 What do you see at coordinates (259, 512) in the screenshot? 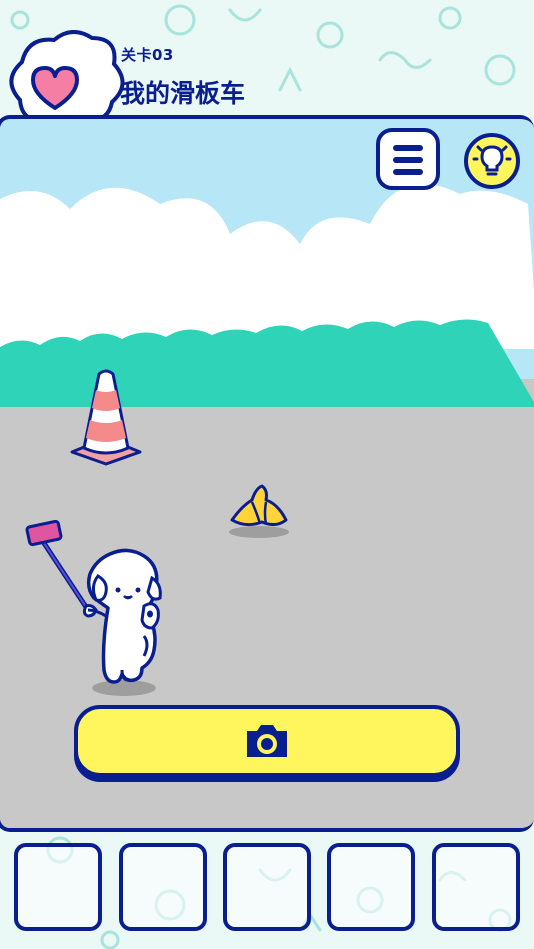
I see `banana-peel` at bounding box center [259, 512].